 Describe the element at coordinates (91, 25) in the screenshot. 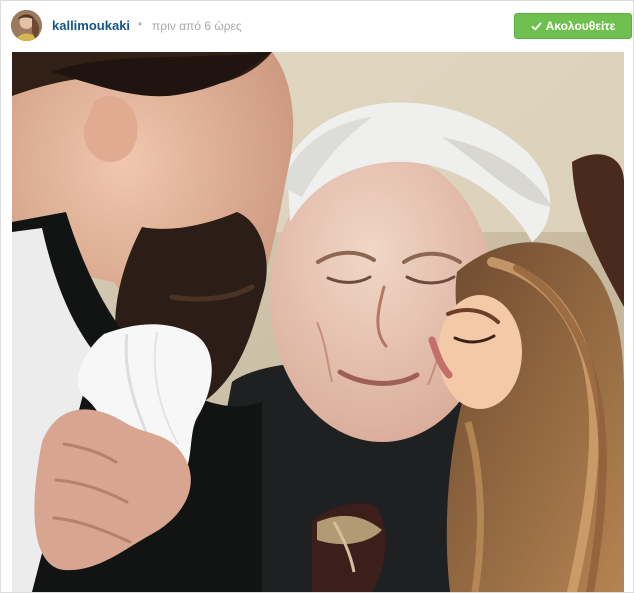

I see `username-link: kallimoukaki` at that location.